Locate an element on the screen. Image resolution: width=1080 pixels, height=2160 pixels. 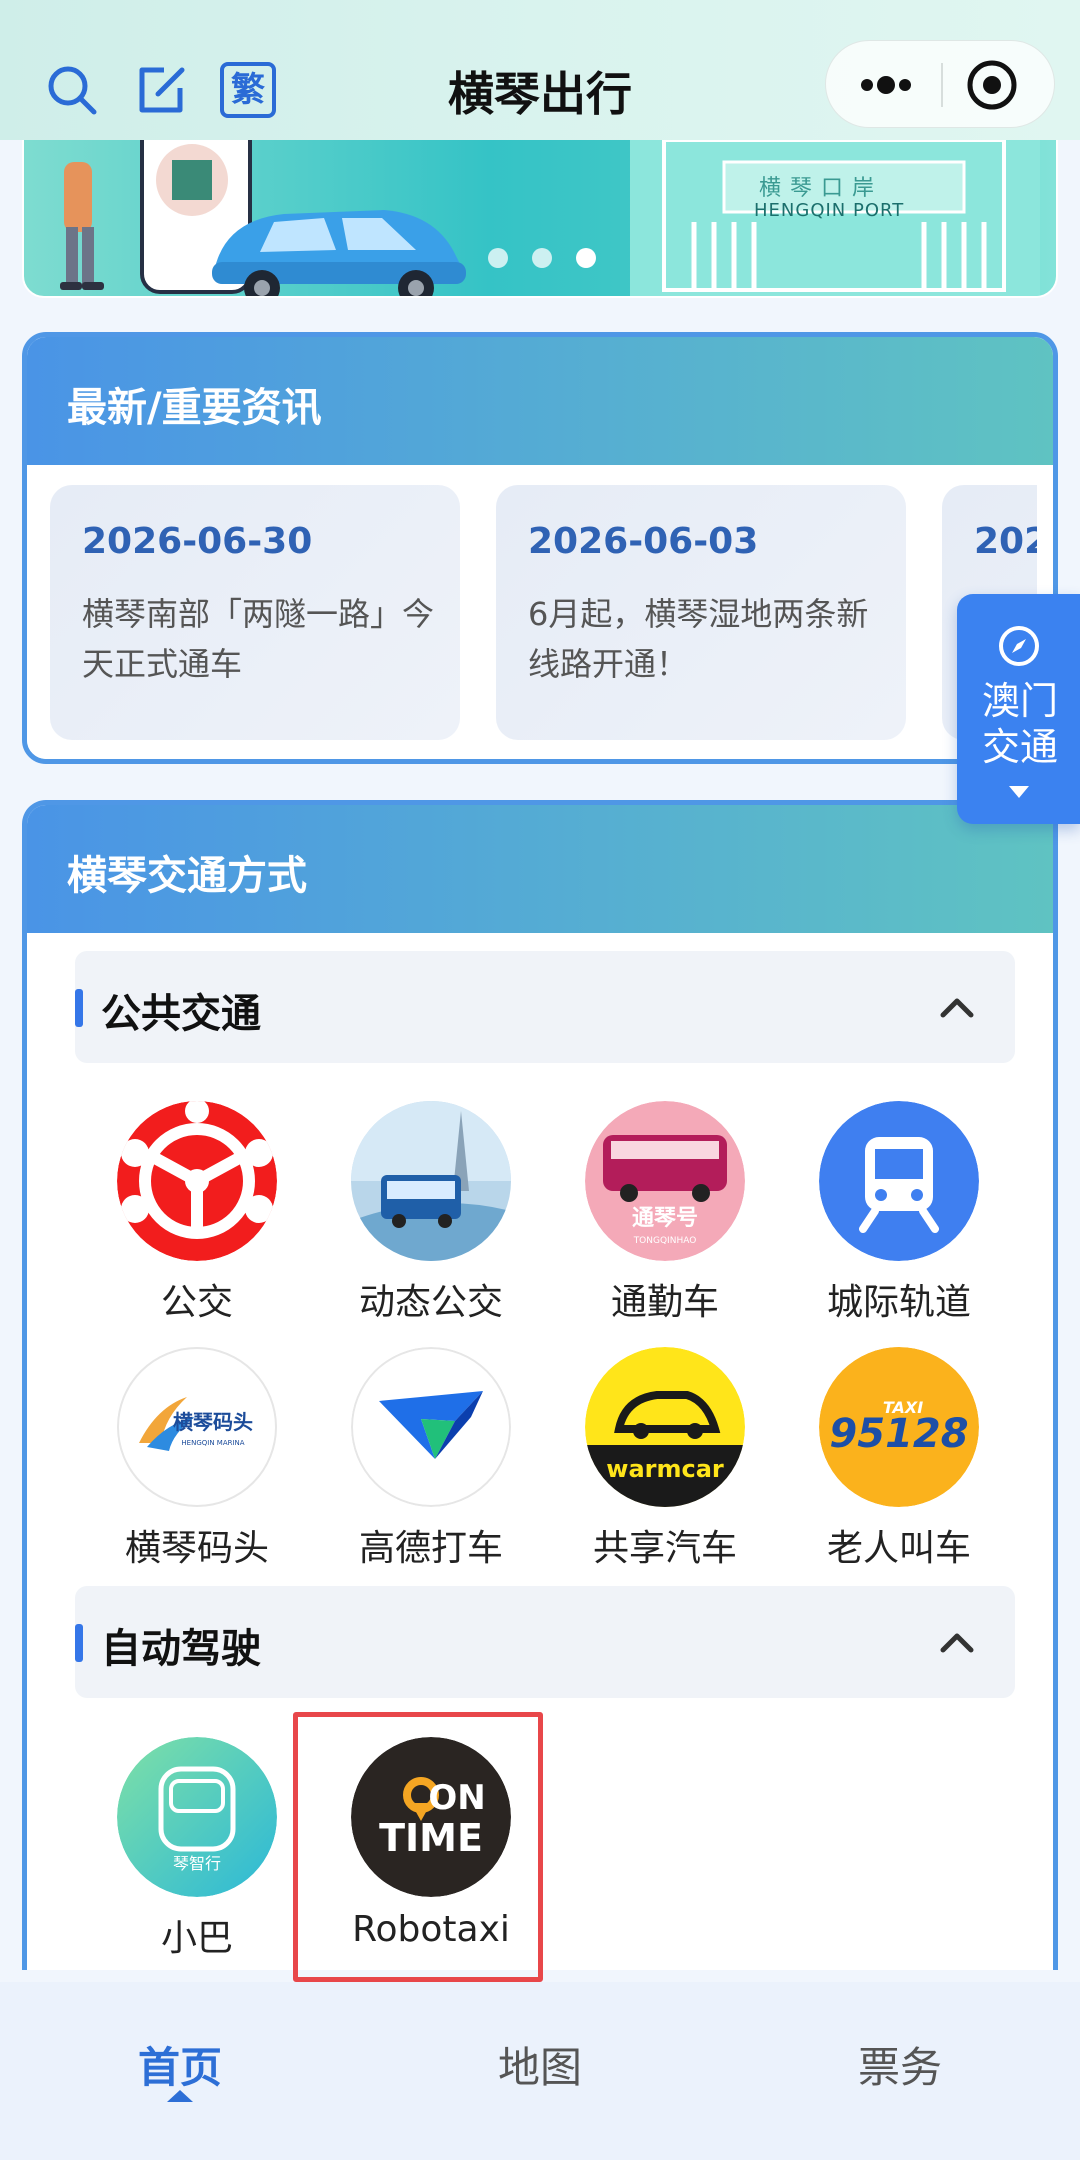
transport-title: 横琴交通方式 is located at coordinates (187, 876).